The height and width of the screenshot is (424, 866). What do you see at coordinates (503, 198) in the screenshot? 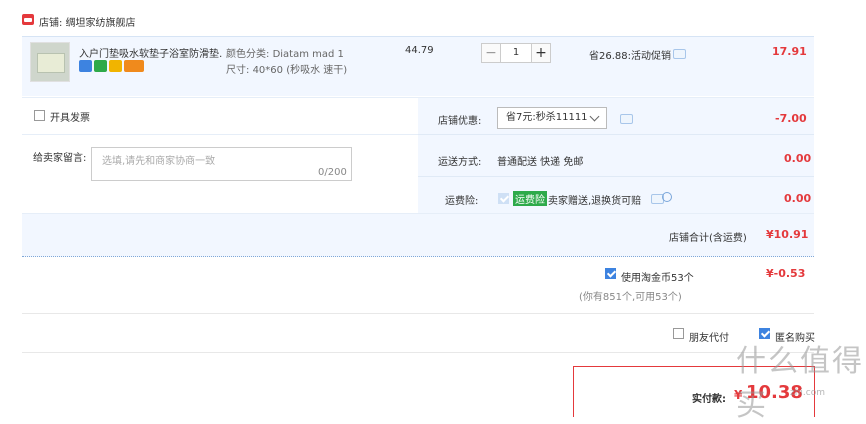
I see `insurance-checkbox` at bounding box center [503, 198].